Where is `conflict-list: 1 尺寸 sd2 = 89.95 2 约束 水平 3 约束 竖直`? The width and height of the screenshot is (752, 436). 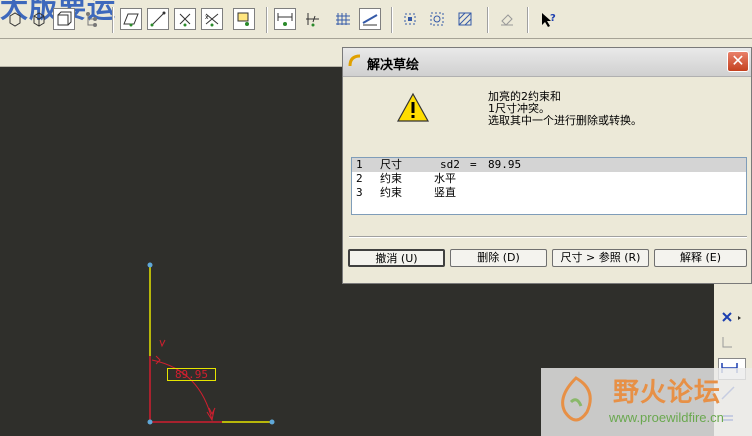 conflict-list: 1 尺寸 sd2 = 89.95 2 约束 水平 3 约束 竖直 is located at coordinates (549, 186).